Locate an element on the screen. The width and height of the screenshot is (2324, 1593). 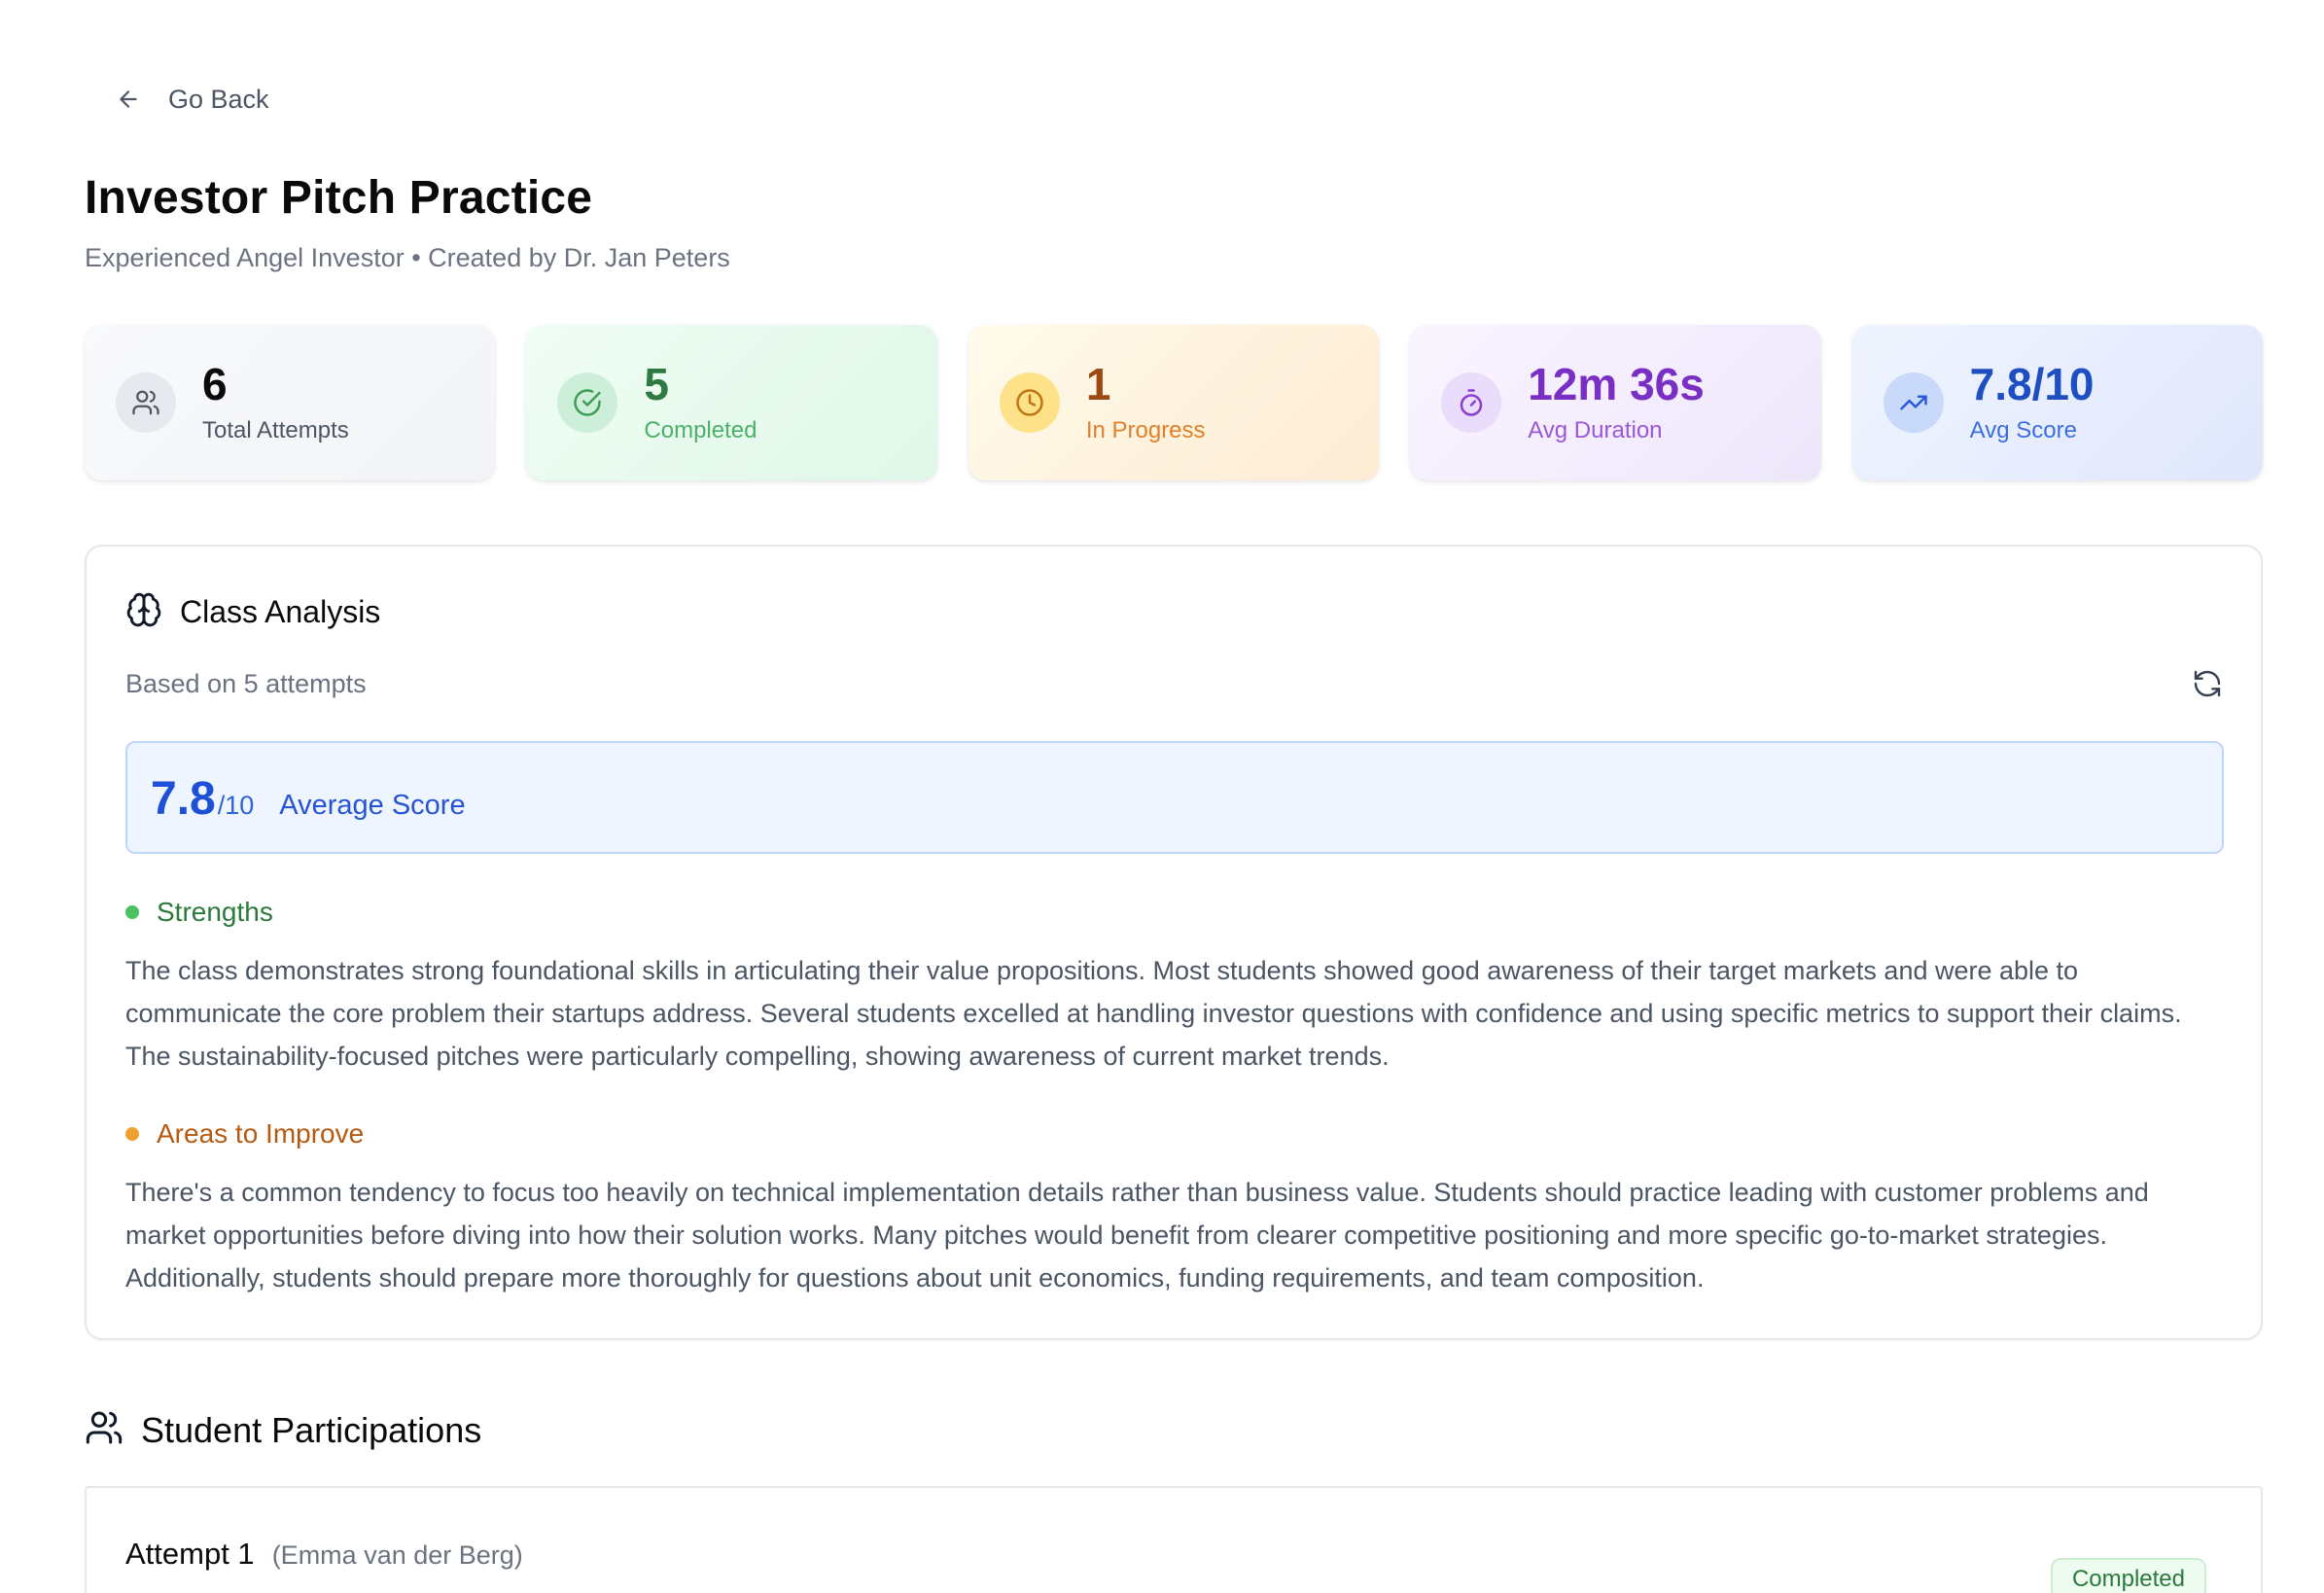
stat-value: 7.8/10 is located at coordinates (2032, 384).